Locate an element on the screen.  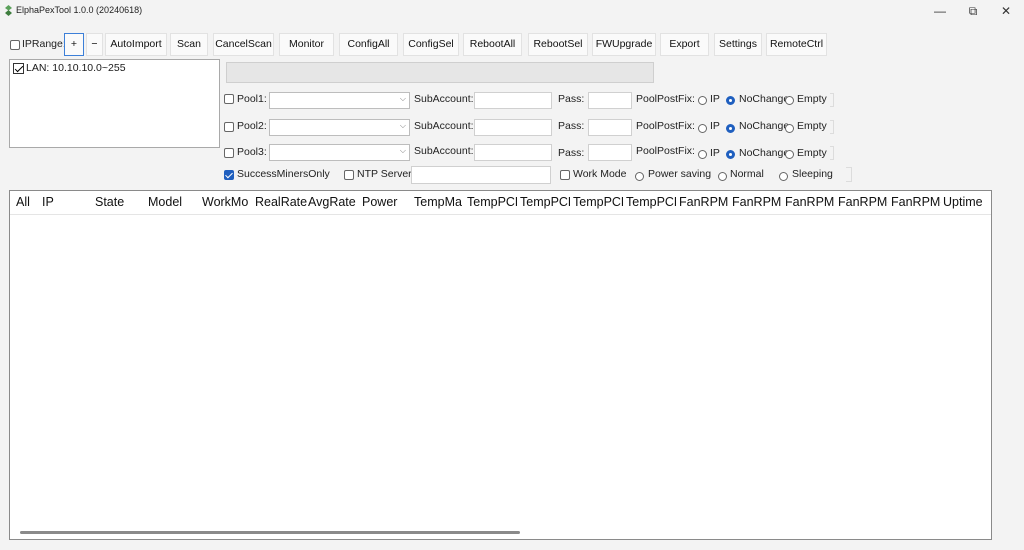
pool1-group-edge is located at coordinates (832, 100).